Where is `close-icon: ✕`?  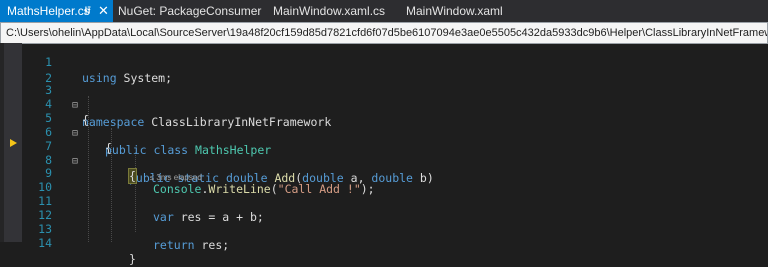 close-icon: ✕ is located at coordinates (103, 11).